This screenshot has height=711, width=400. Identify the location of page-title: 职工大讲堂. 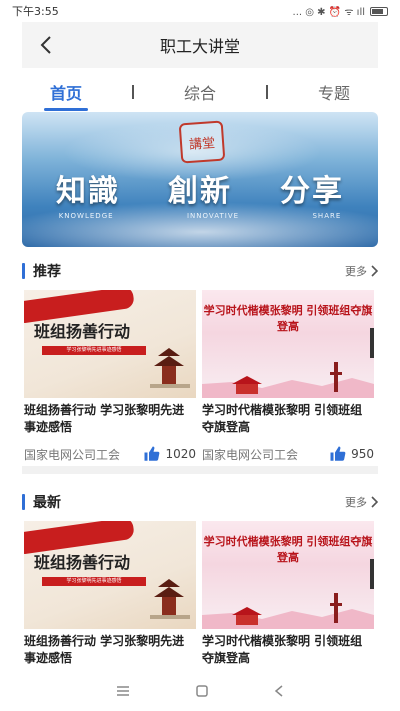
(199, 46).